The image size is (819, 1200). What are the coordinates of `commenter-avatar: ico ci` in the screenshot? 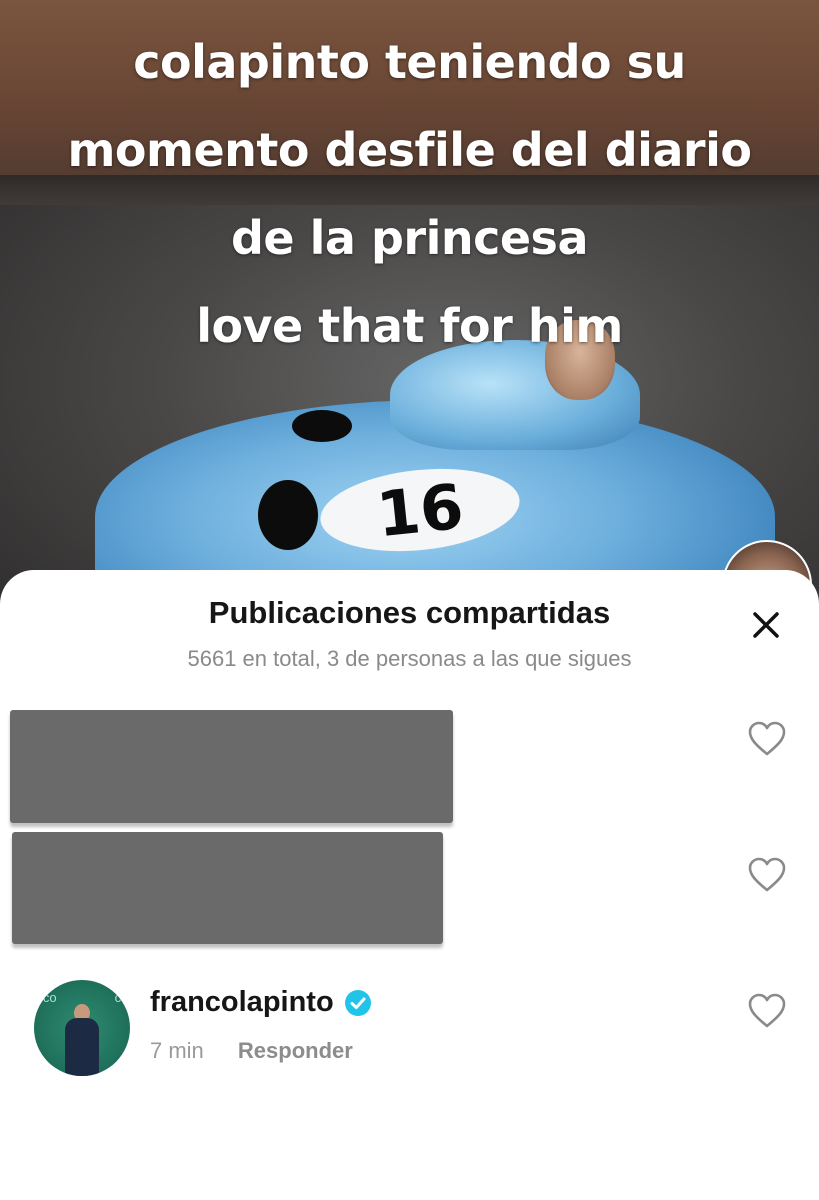 It's located at (82, 1028).